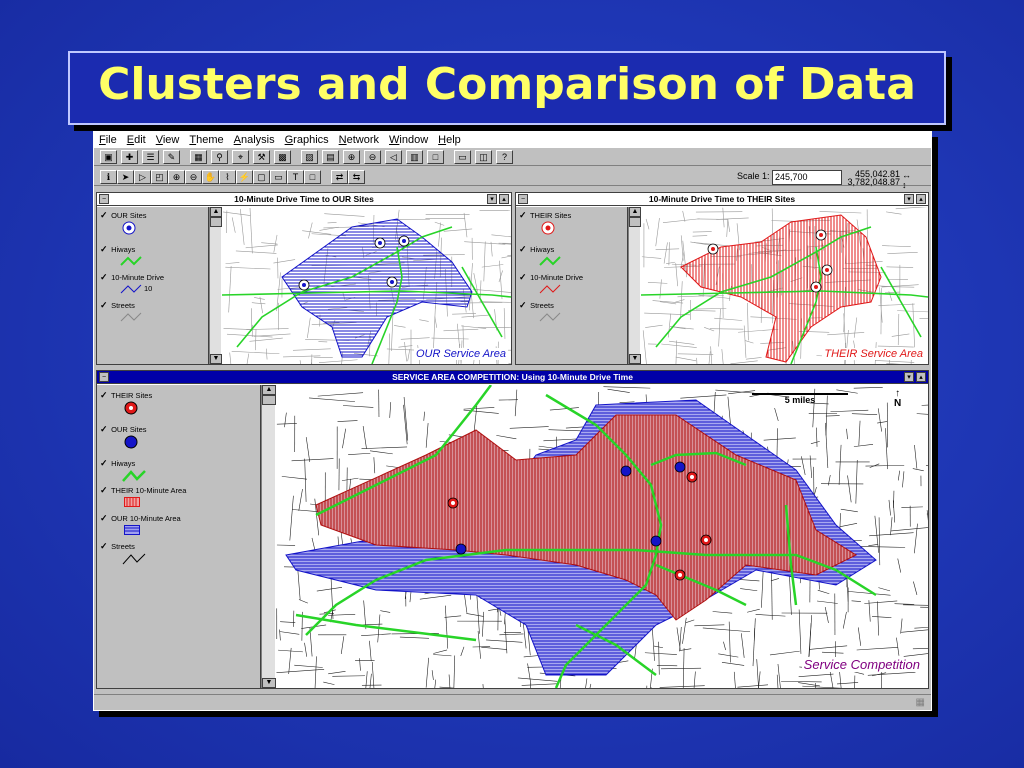 The height and width of the screenshot is (768, 1024). I want to click on legend-our-area: ✓ OUR 10-Minute Area, so click(140, 524).